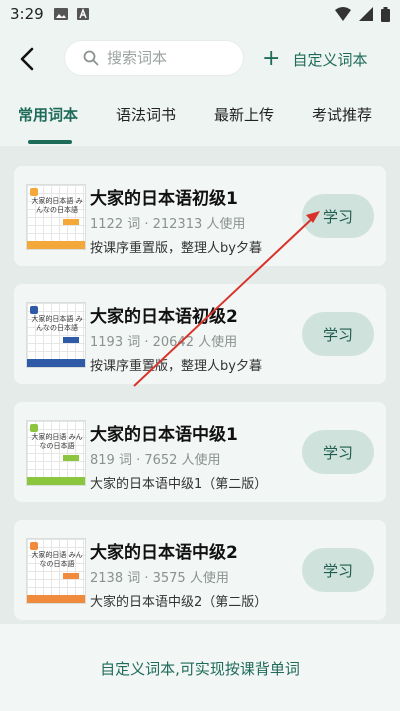 This screenshot has width=400, height=711. What do you see at coordinates (366, 14) in the screenshot?
I see `signal-icon` at bounding box center [366, 14].